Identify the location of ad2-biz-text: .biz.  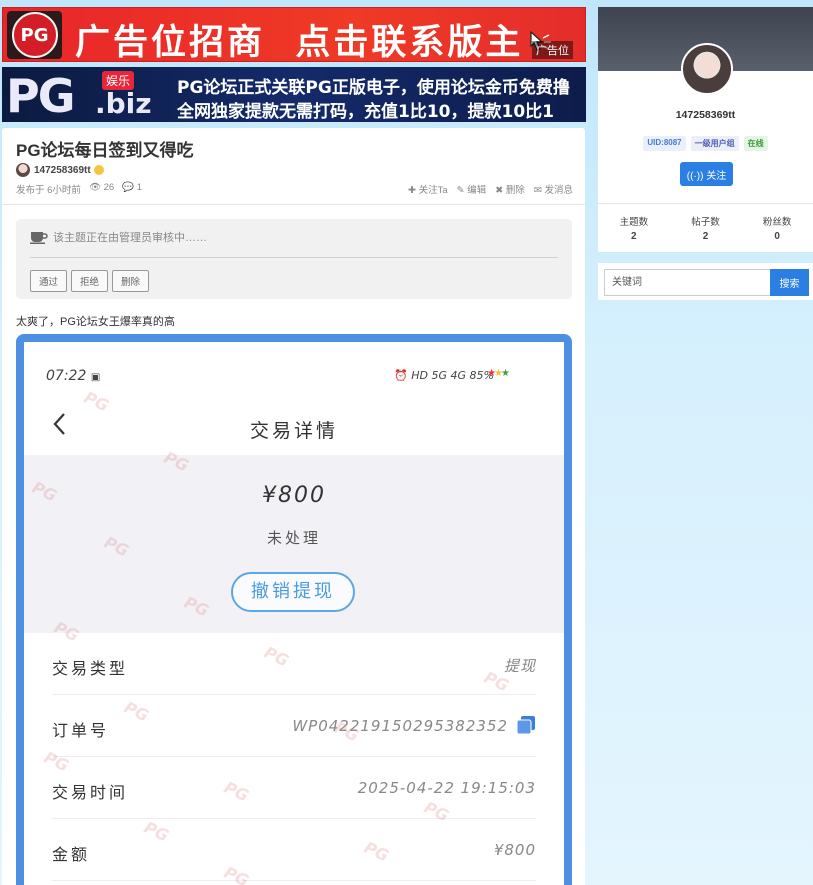
(123, 103).